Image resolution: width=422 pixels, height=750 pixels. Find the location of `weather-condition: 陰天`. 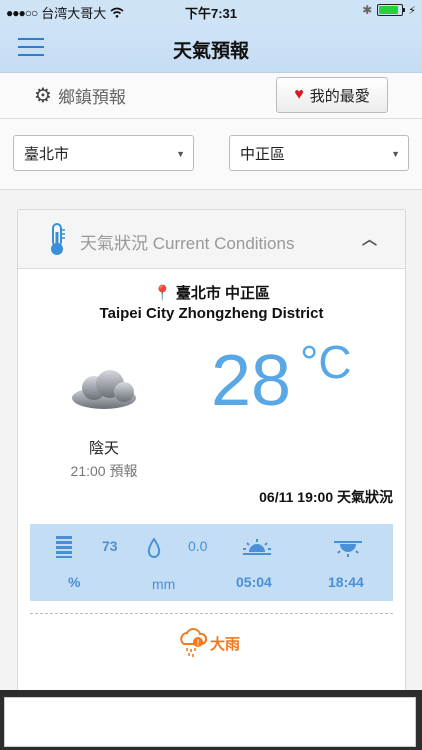

weather-condition: 陰天 is located at coordinates (103, 448).